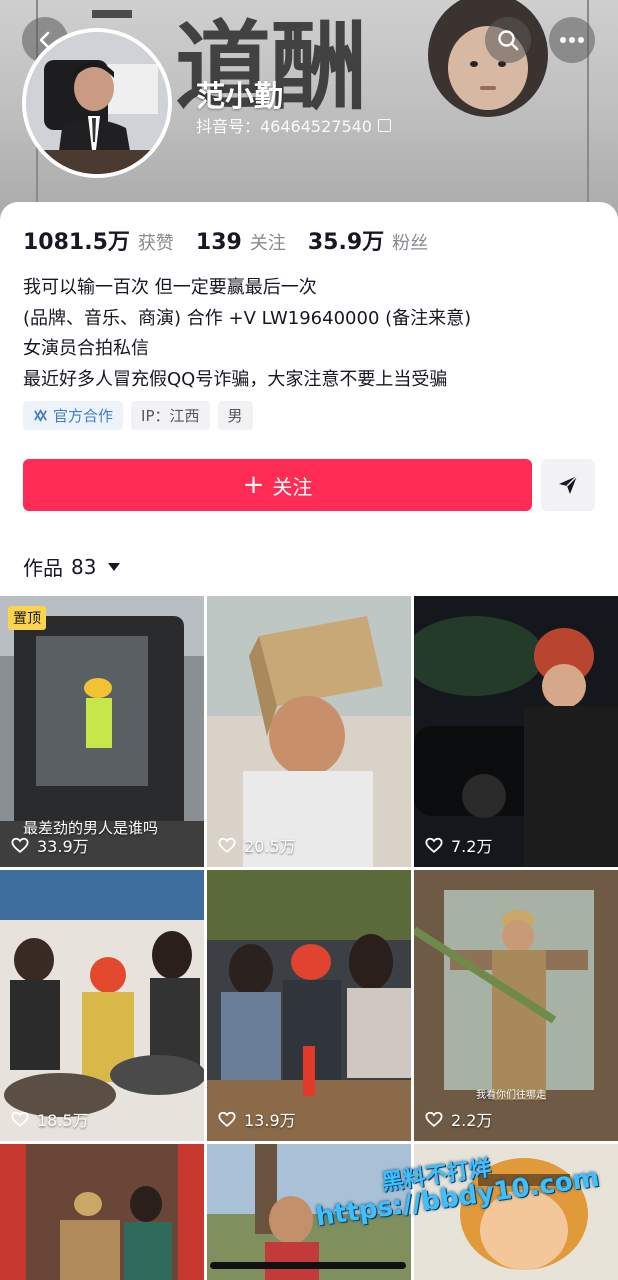  What do you see at coordinates (346, 242) in the screenshot?
I see `stat-followers-value: 35.9万` at bounding box center [346, 242].